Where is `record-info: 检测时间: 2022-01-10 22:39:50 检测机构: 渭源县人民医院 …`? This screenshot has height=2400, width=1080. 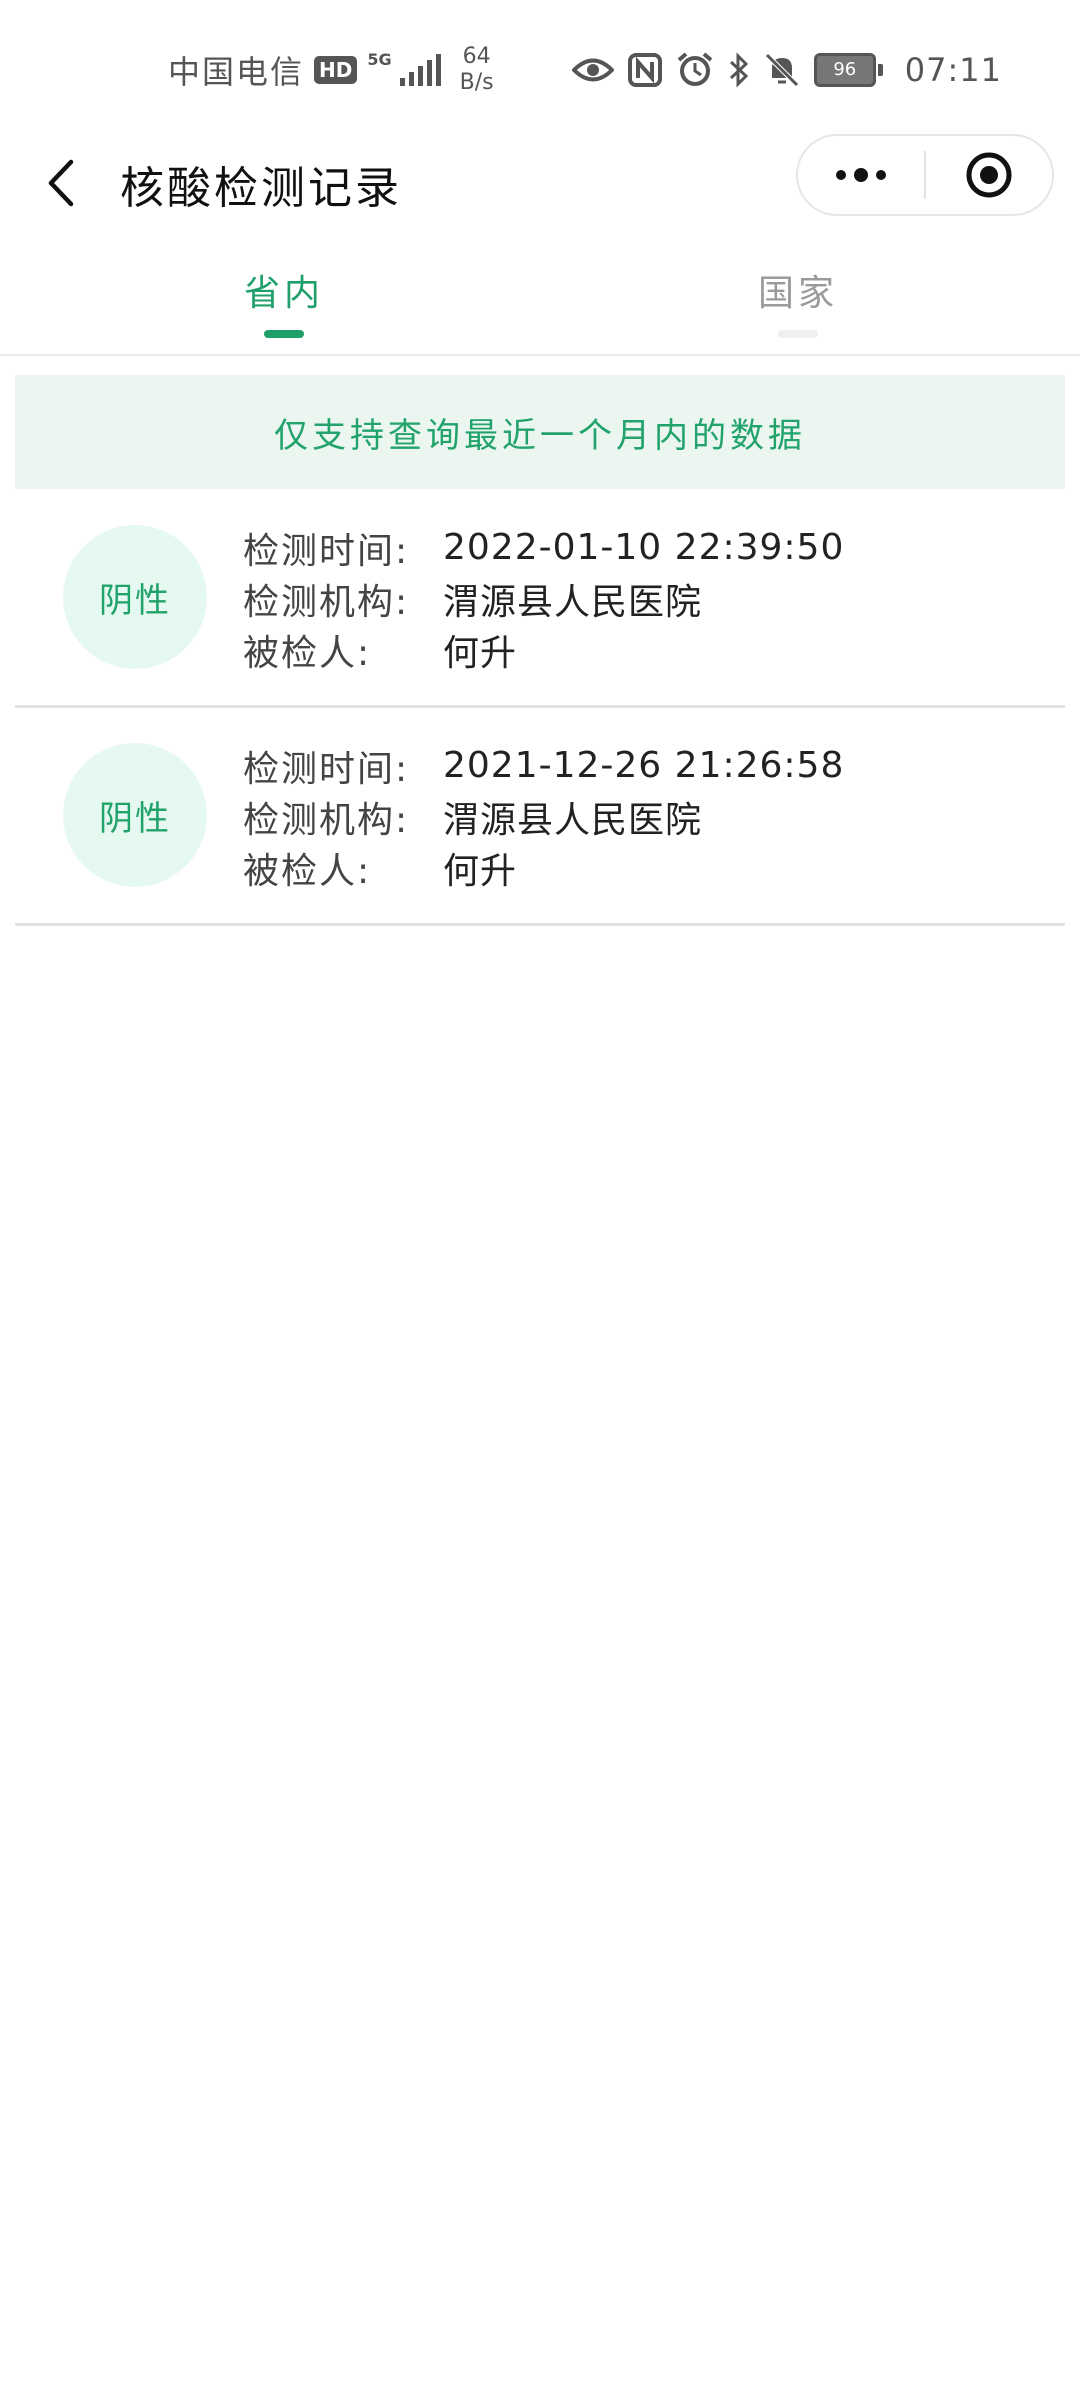
record-info: 检测时间: 2022-01-10 22:39:50 检测机构: 渭源县人民医院 … is located at coordinates (543, 598).